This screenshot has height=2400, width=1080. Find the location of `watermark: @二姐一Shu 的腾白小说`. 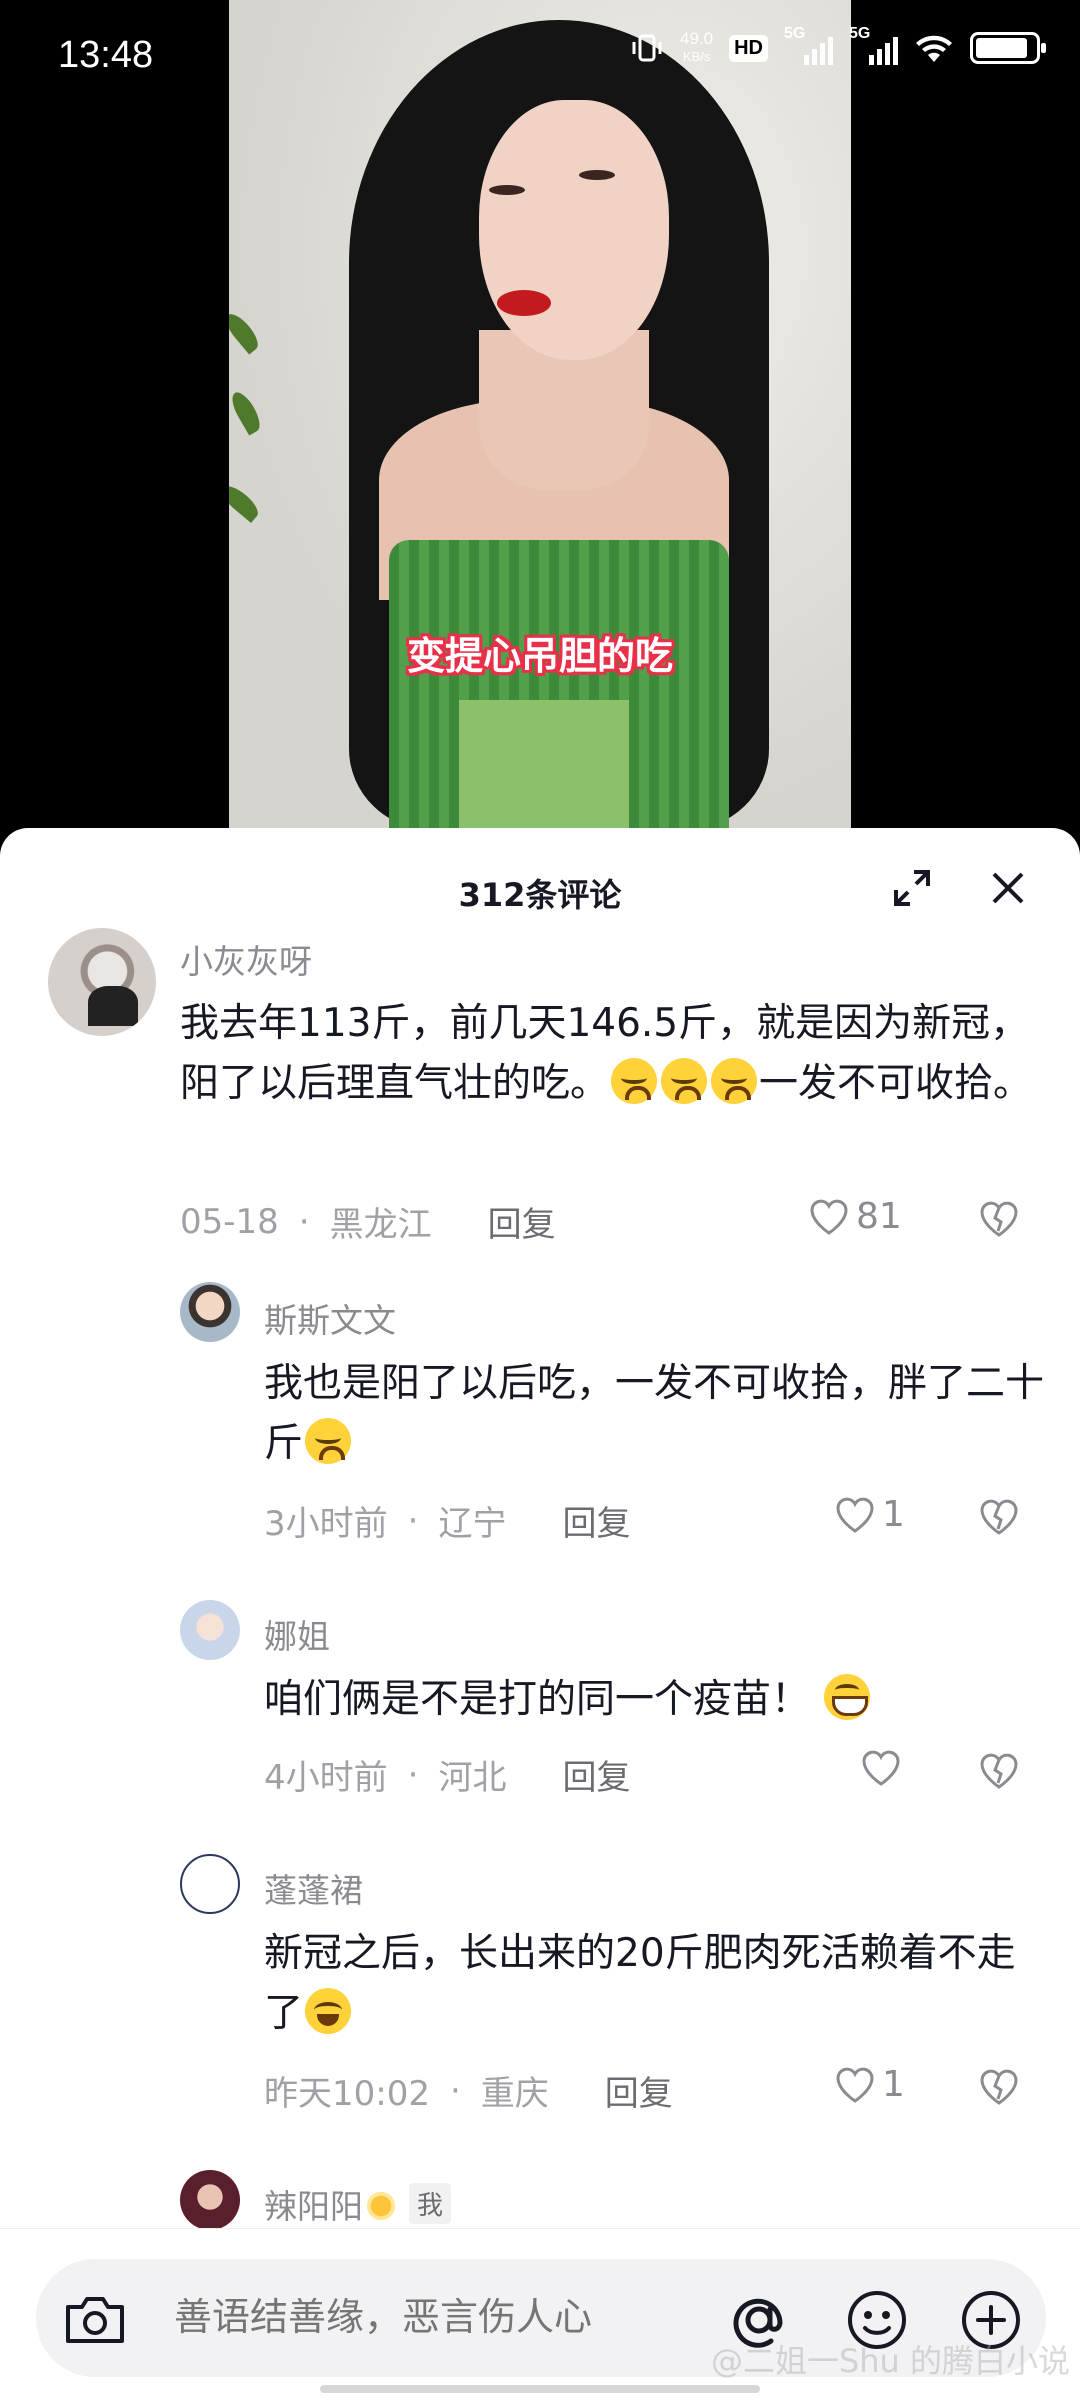

watermark: @二姐一Shu 的腾白小说 is located at coordinates (890, 2361).